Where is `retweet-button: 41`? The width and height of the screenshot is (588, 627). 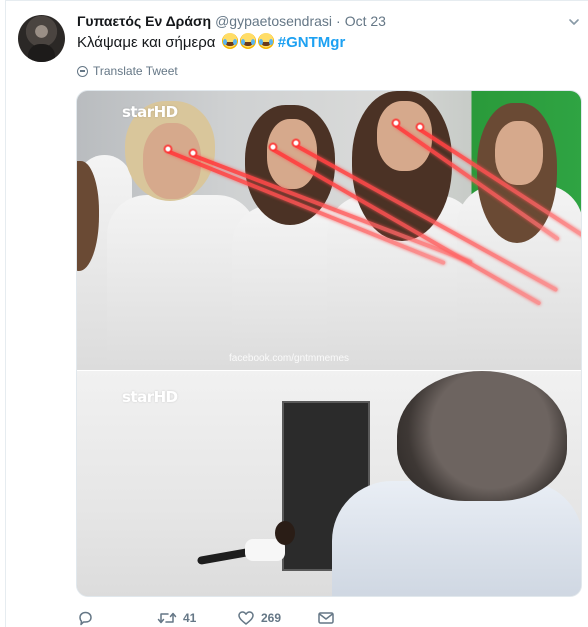
retweet-button: 41 is located at coordinates (176, 618).